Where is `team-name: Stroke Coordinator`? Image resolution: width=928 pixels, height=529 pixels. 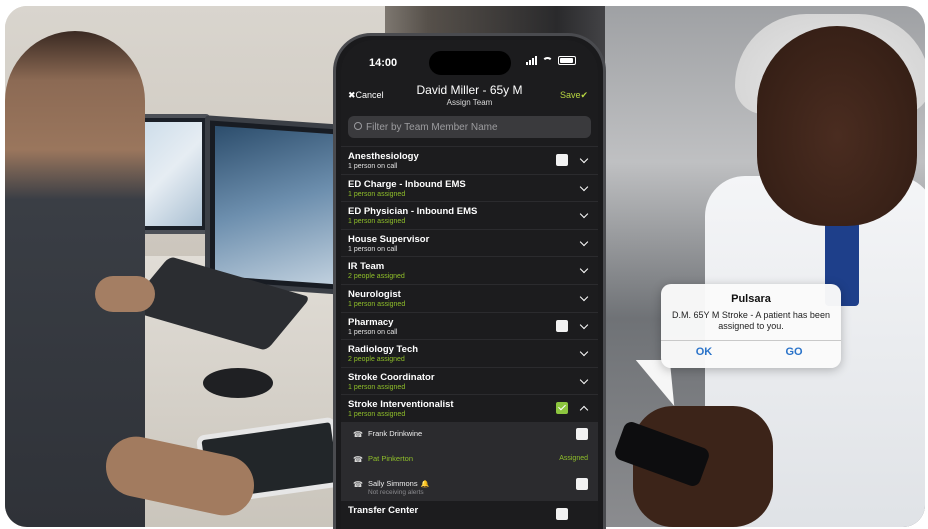 team-name: Stroke Coordinator is located at coordinates (391, 377).